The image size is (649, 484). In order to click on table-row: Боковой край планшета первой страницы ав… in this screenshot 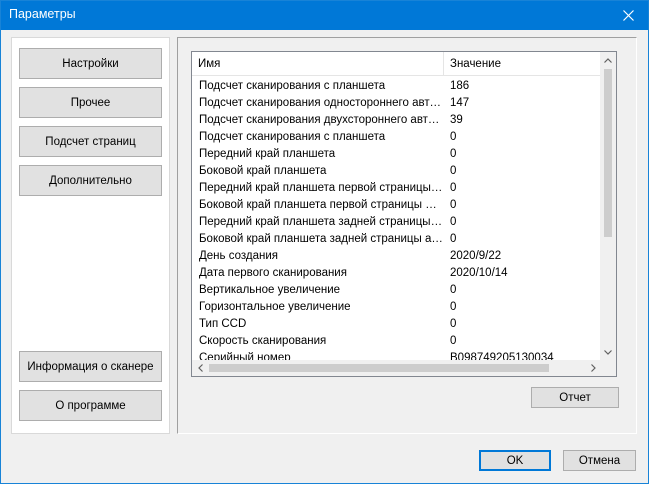, I will do `click(397, 205)`.